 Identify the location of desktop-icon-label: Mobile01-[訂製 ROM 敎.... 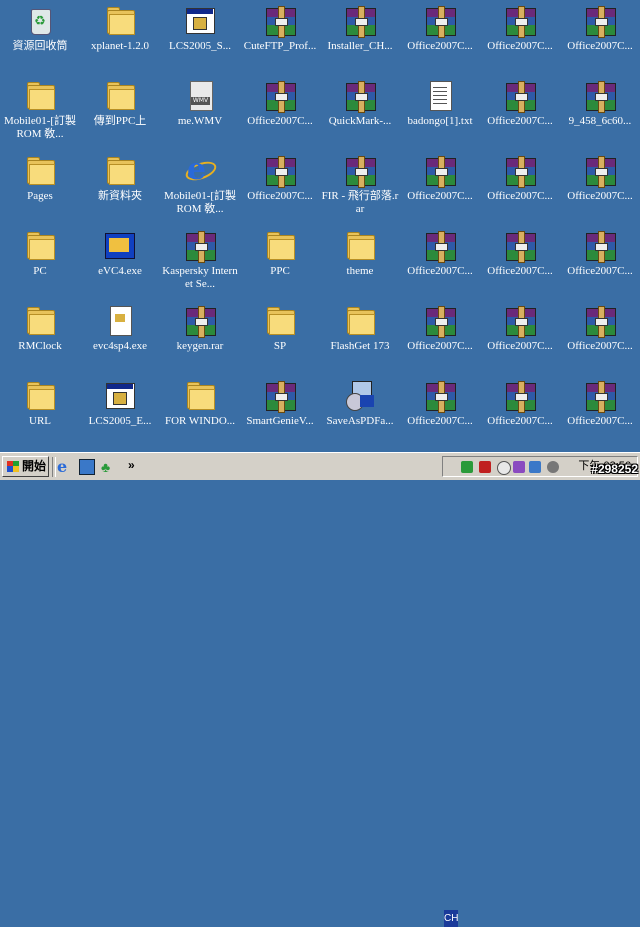
(200, 202).